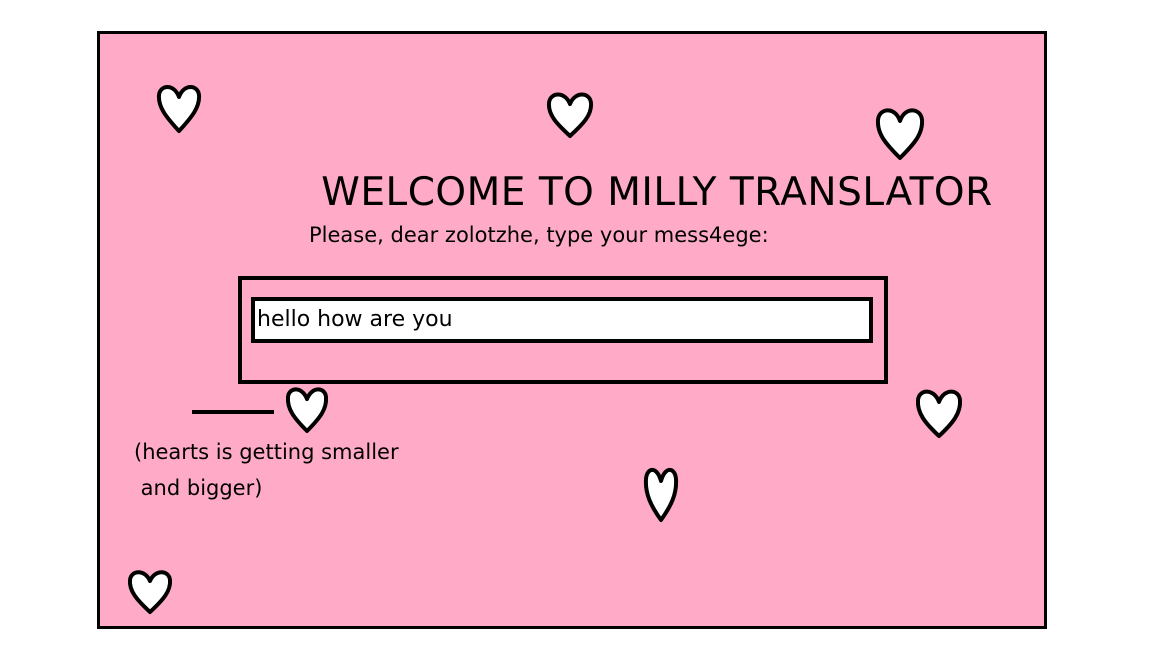 The width and height of the screenshot is (1152, 648). I want to click on hearts-note-line-1: (hearts is getting smaller, so click(266, 452).